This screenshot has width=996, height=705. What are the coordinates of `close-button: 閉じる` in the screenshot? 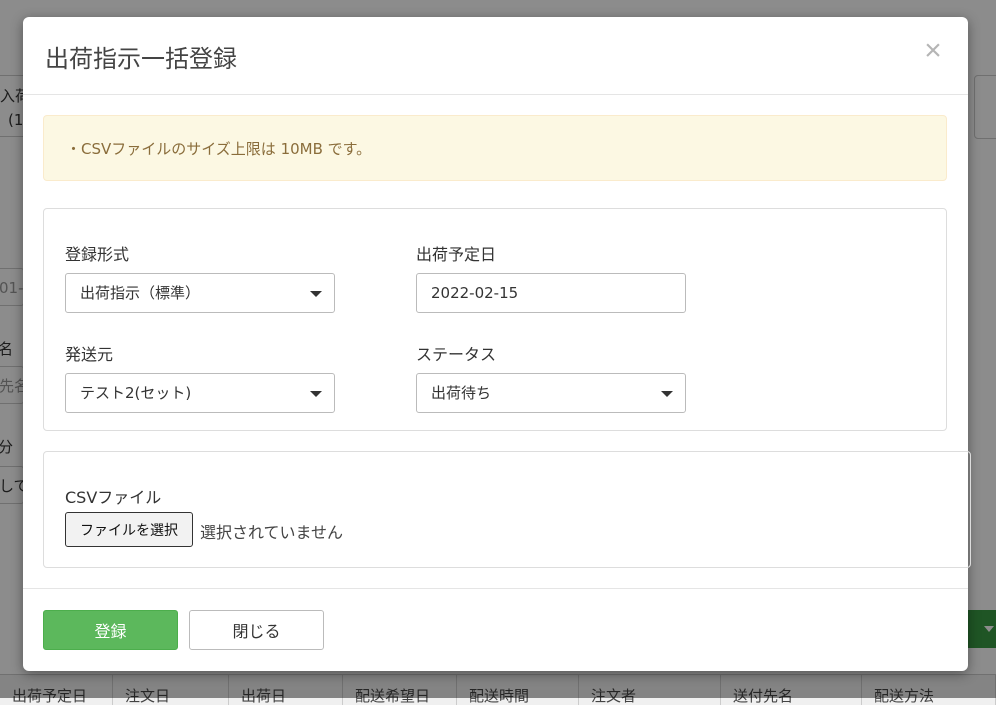 It's located at (256, 630).